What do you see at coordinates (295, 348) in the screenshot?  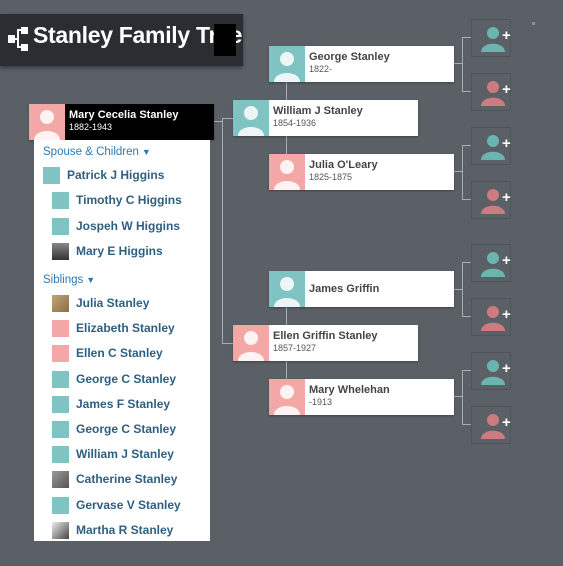 I see `person-dates: 1857-1927` at bounding box center [295, 348].